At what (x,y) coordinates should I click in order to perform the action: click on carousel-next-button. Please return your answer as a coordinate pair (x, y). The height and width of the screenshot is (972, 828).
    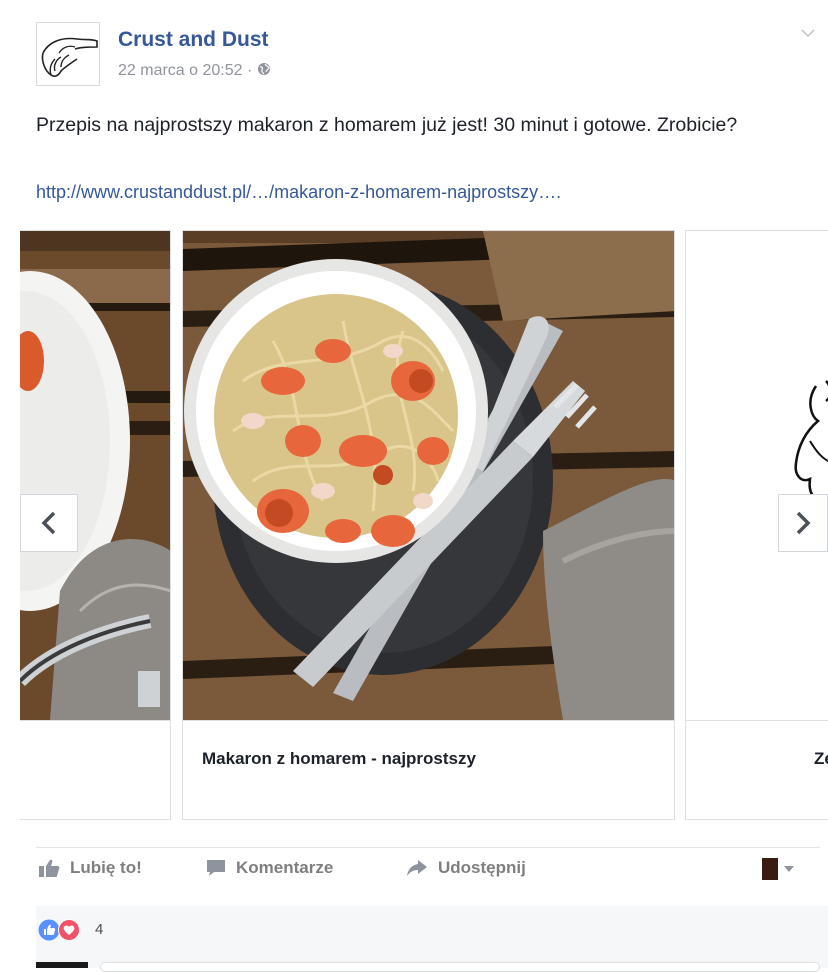
    Looking at the image, I should click on (803, 523).